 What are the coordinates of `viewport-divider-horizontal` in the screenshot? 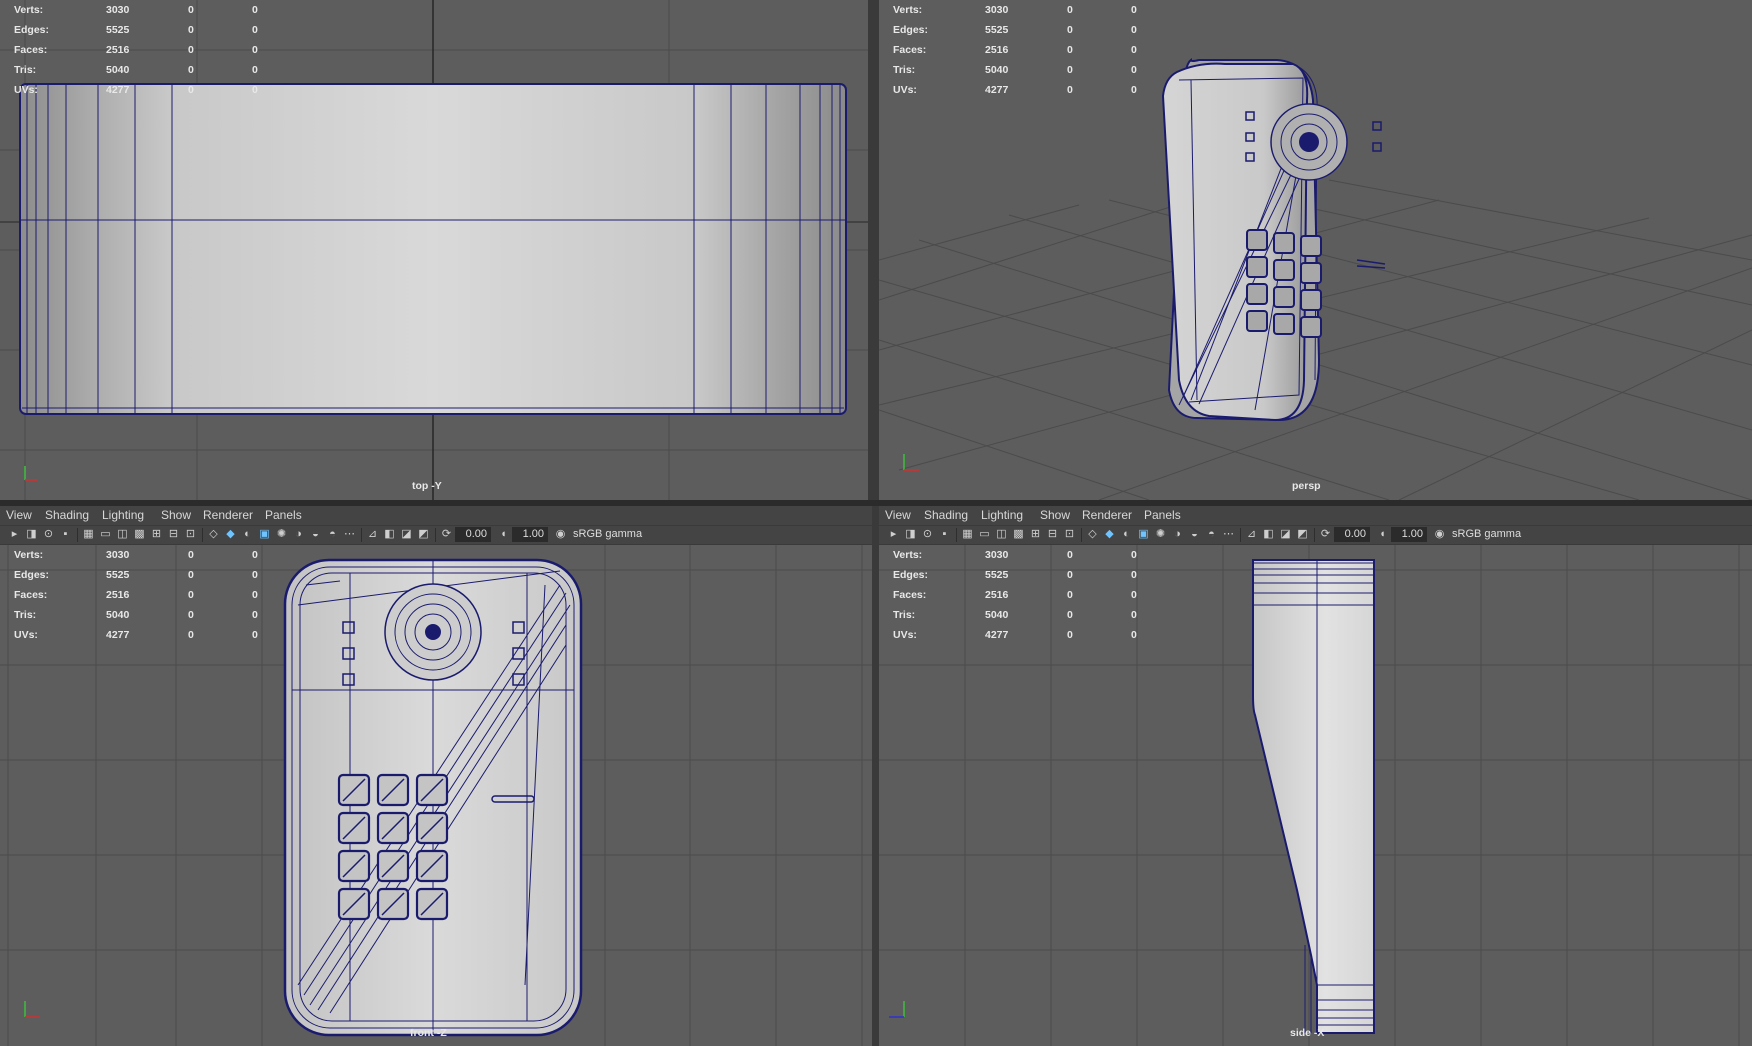 It's located at (876, 503).